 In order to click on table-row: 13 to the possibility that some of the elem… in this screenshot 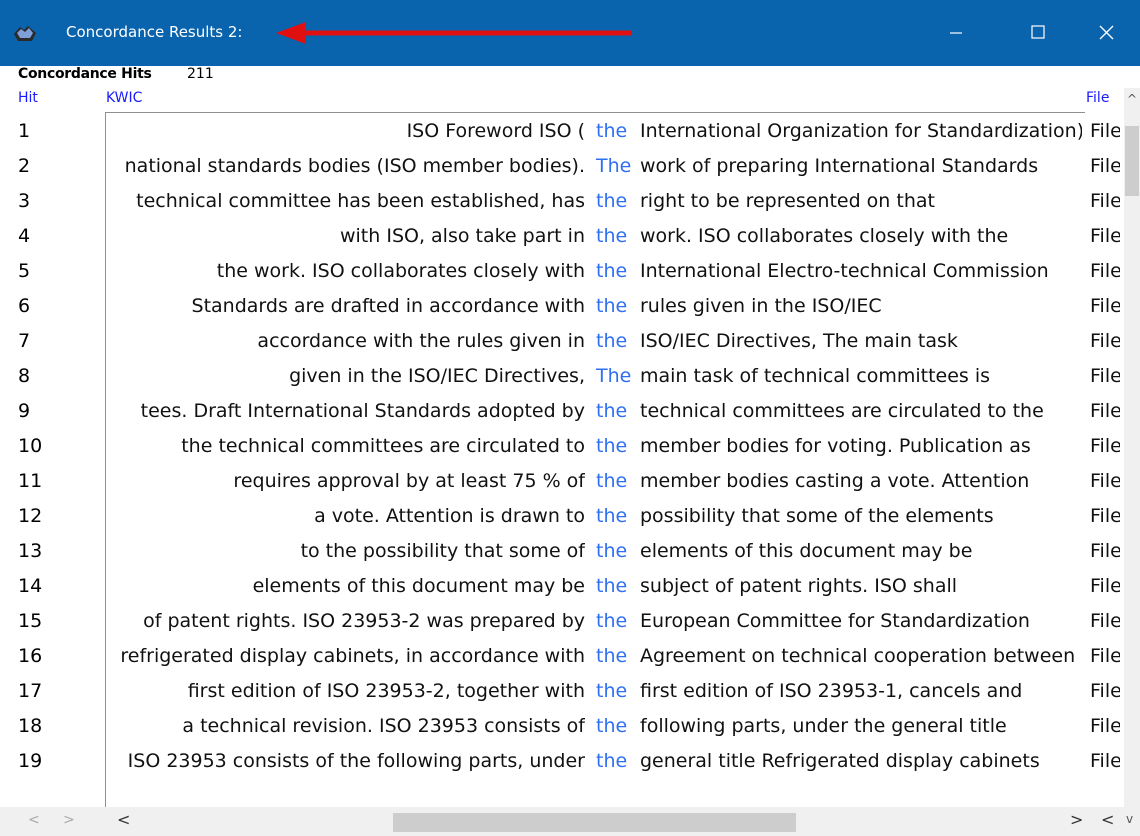, I will do `click(562, 551)`.